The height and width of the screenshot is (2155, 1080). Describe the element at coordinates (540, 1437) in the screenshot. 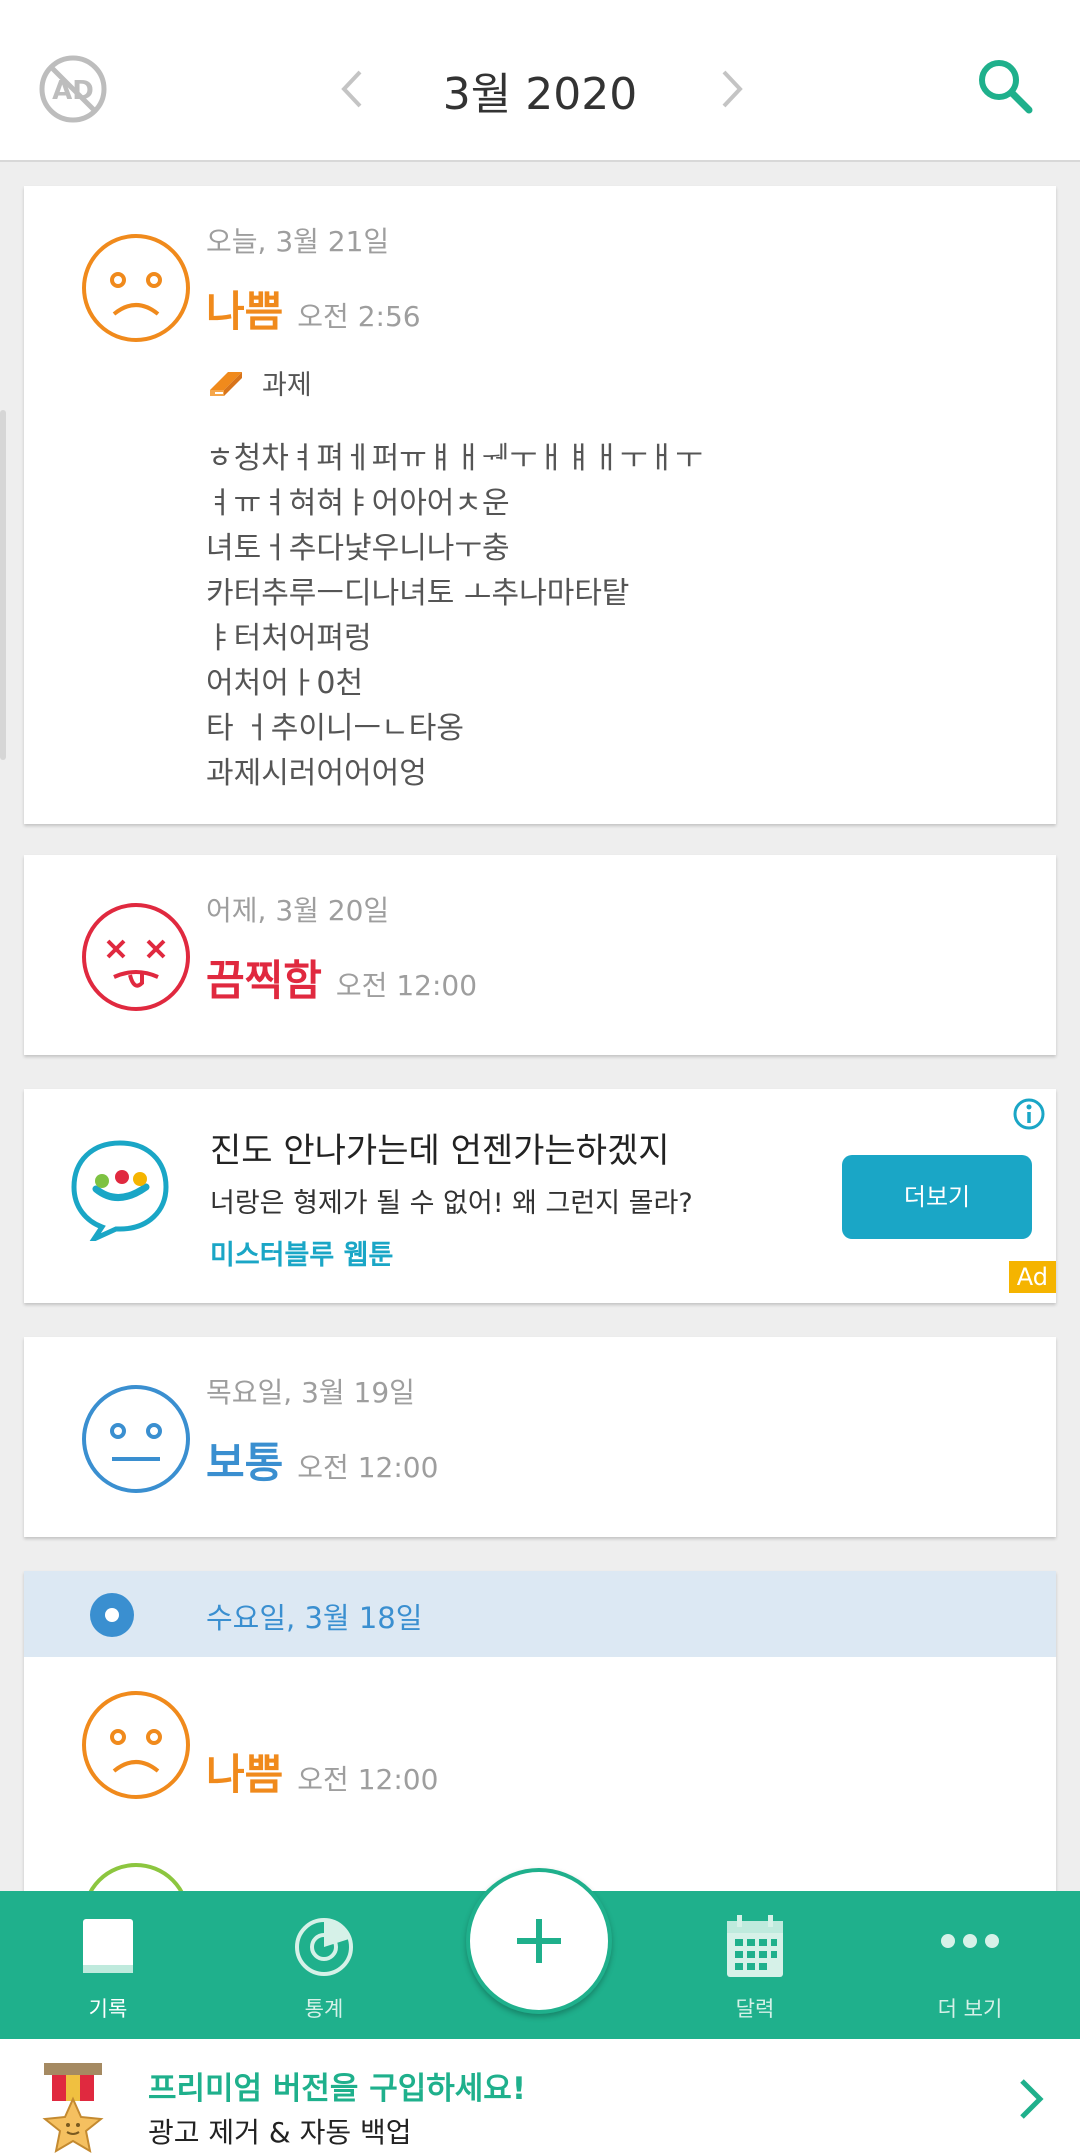

I see `entry-card: 목요일, 3월 19일 보통 오전 12:00` at that location.